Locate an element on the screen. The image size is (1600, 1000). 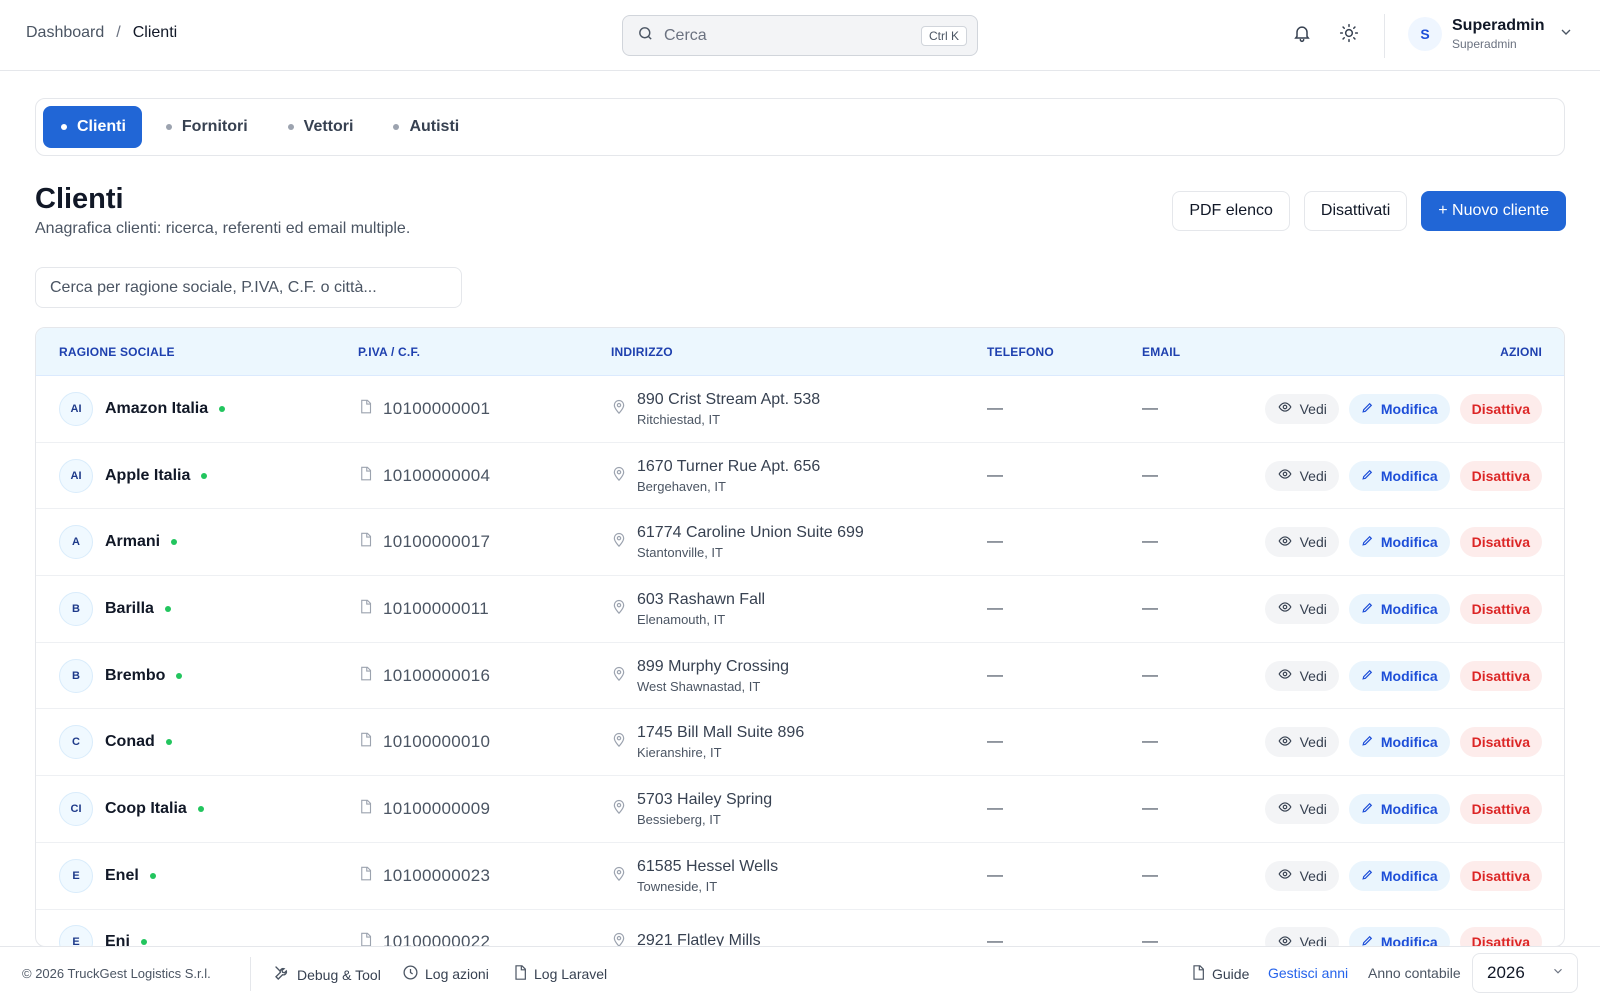
user-menu: S Superadmin Superadmin is located at coordinates (1491, 34).